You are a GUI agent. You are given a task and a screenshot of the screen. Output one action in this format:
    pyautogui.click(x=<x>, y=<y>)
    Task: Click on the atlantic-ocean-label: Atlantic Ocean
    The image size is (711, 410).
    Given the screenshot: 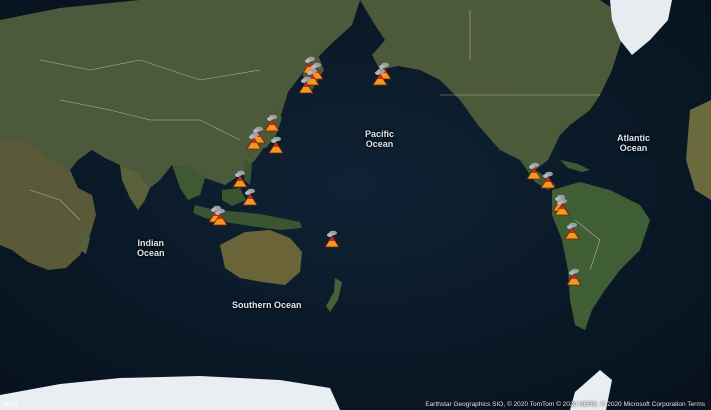 What is the action you would take?
    pyautogui.click(x=634, y=143)
    